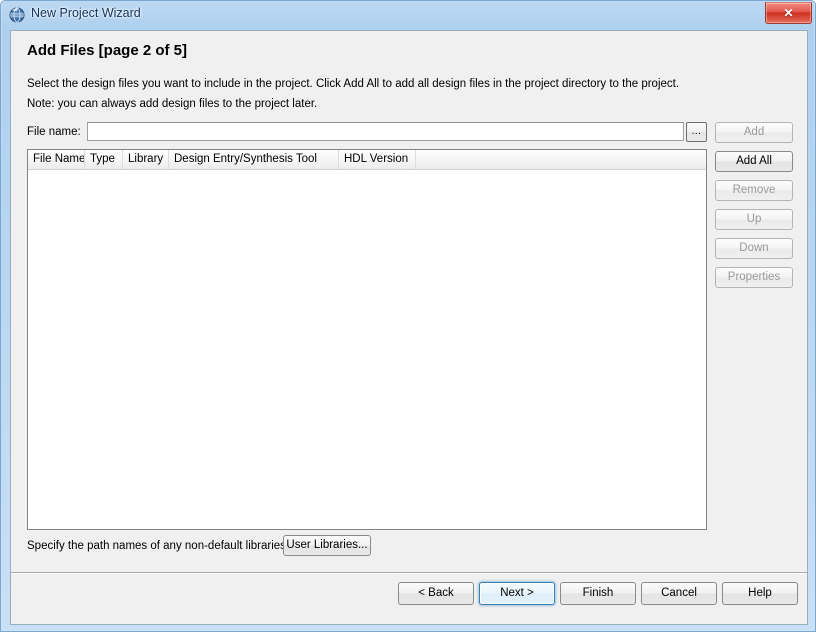  What do you see at coordinates (377, 159) in the screenshot?
I see `column-header-hdl-version: HDL Version` at bounding box center [377, 159].